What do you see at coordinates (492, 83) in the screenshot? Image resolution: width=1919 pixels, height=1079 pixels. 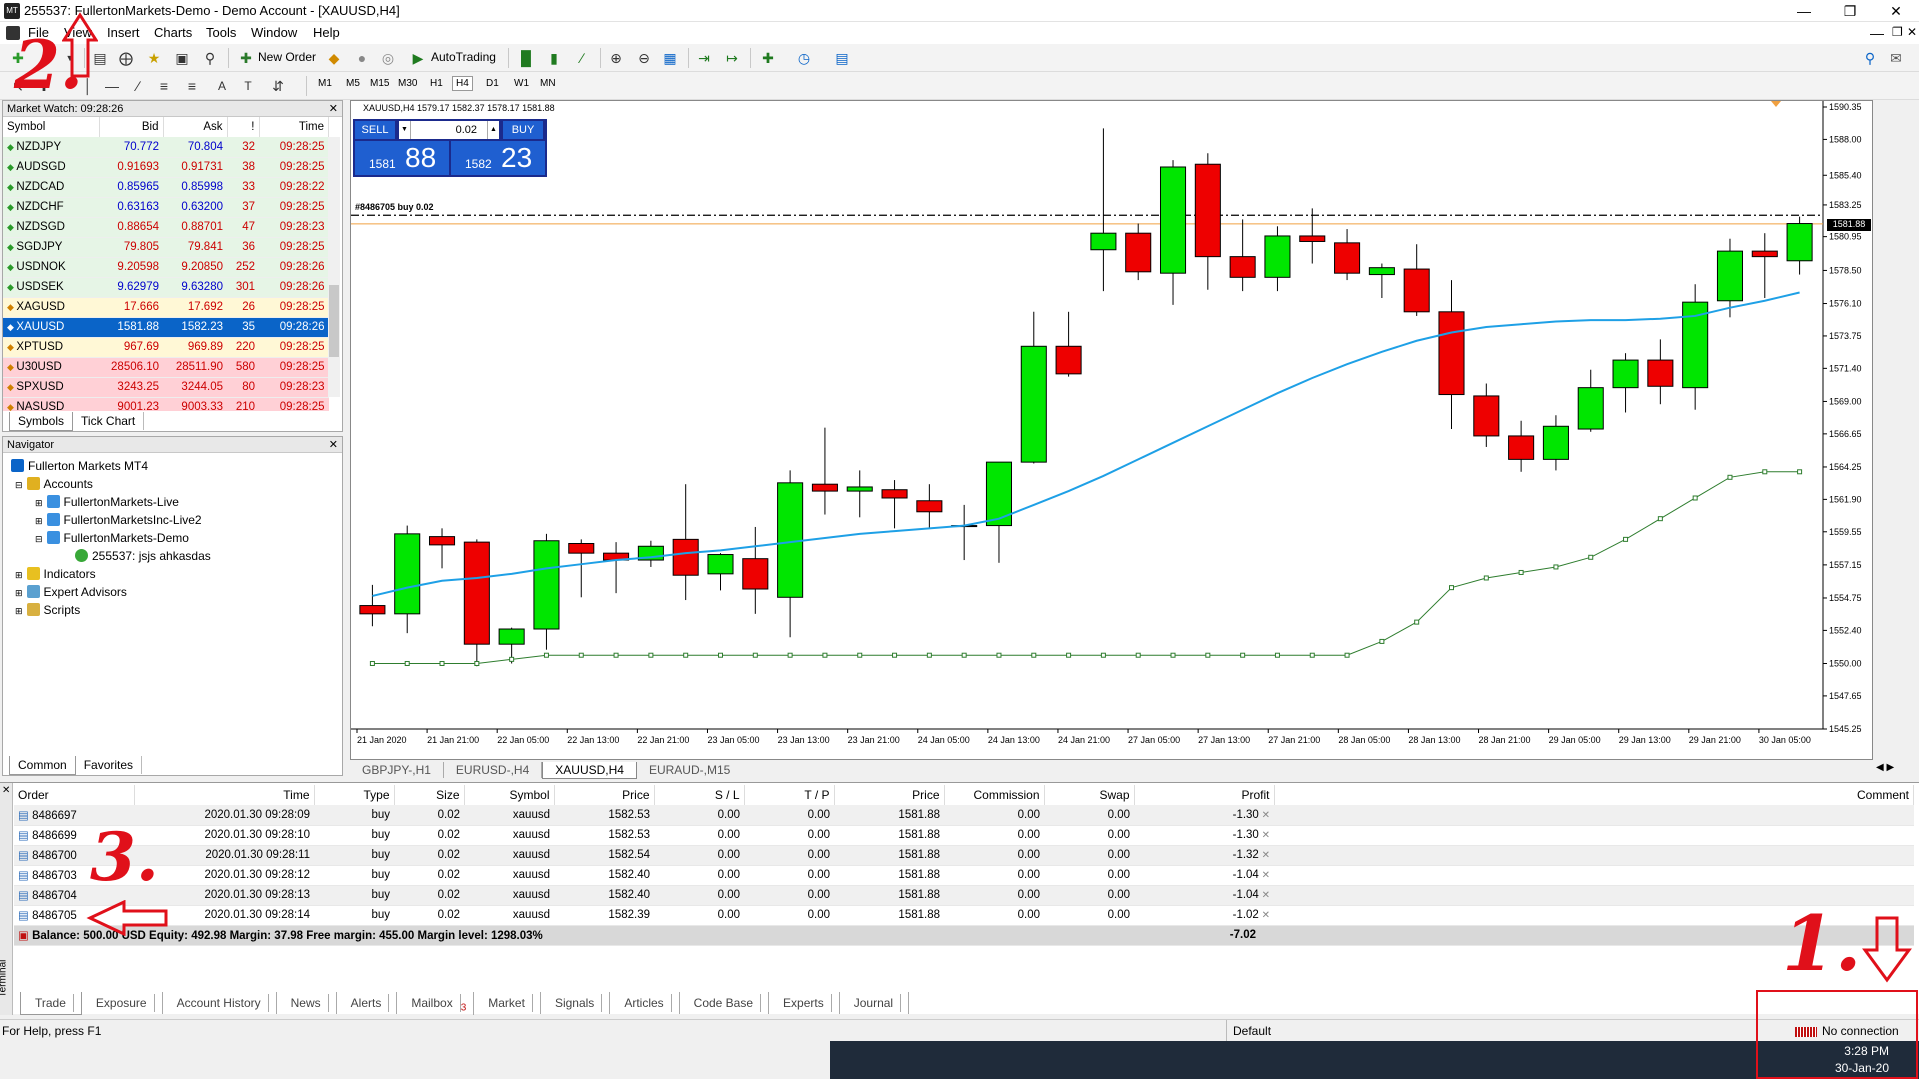 I see `tf-d1: D1` at bounding box center [492, 83].